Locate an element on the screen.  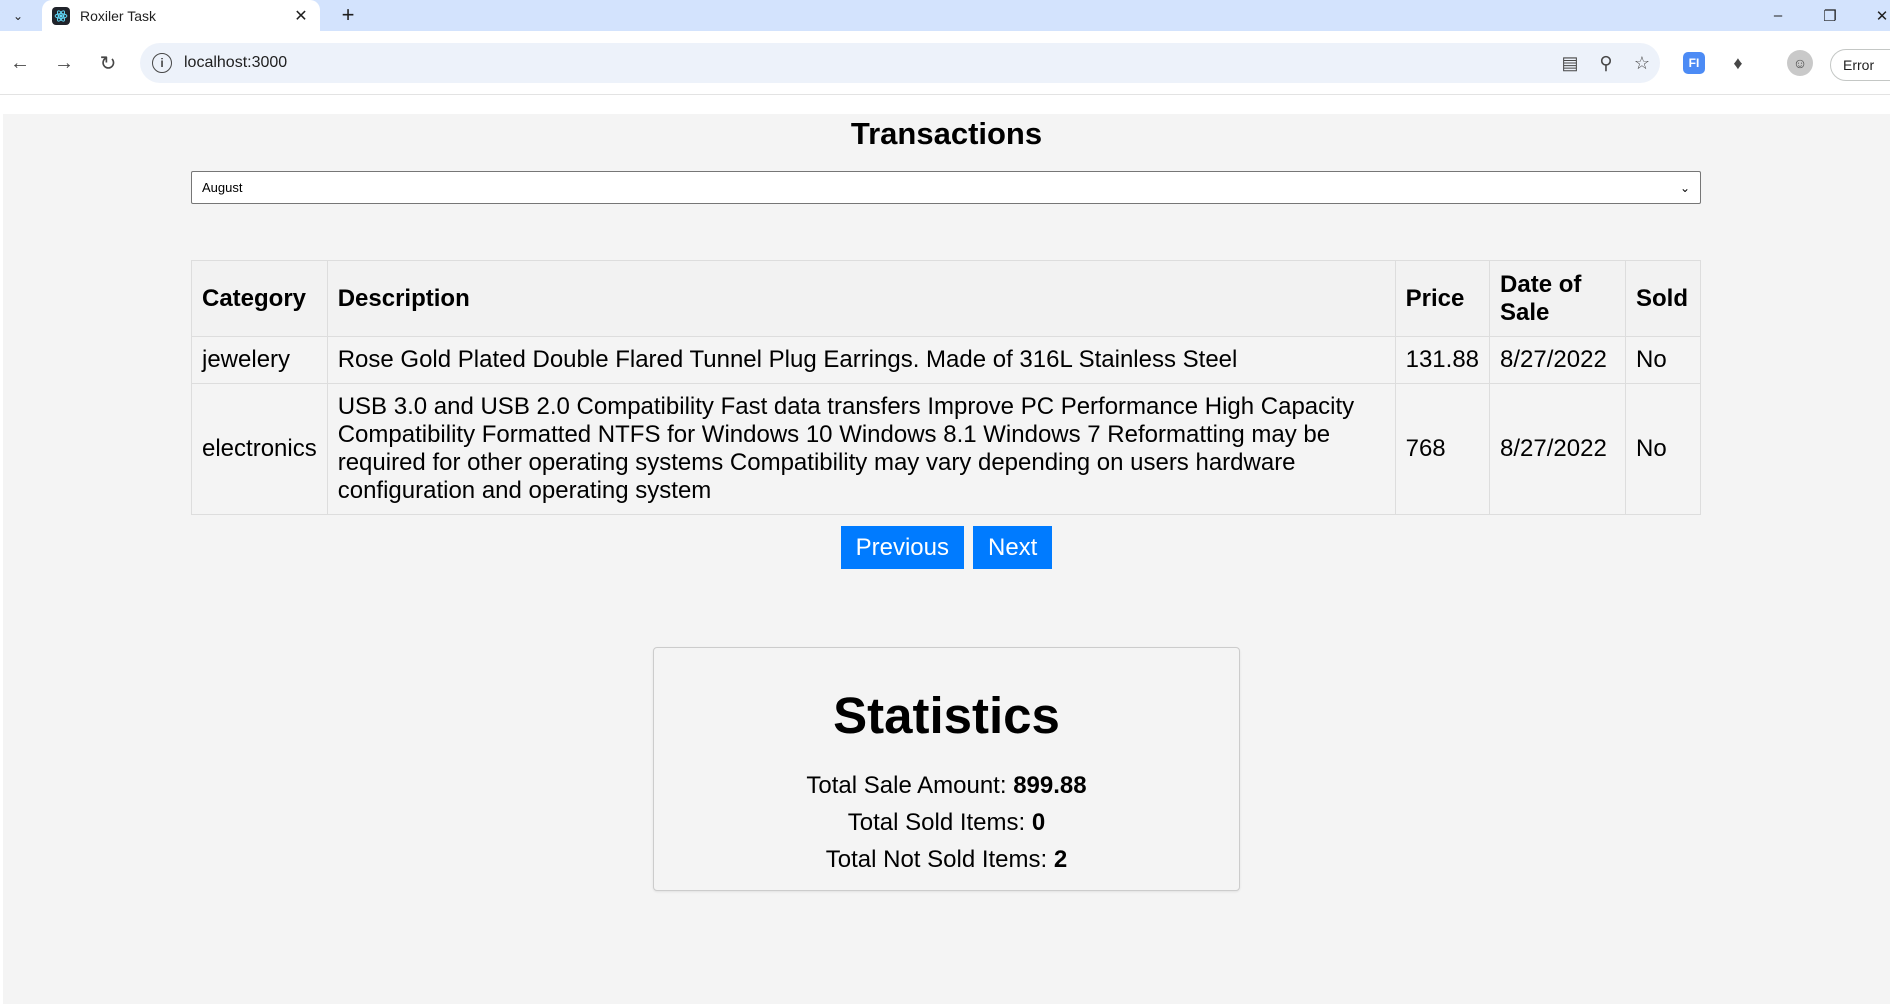
total-sale-label: Total Sale Amount: is located at coordinates (910, 785).